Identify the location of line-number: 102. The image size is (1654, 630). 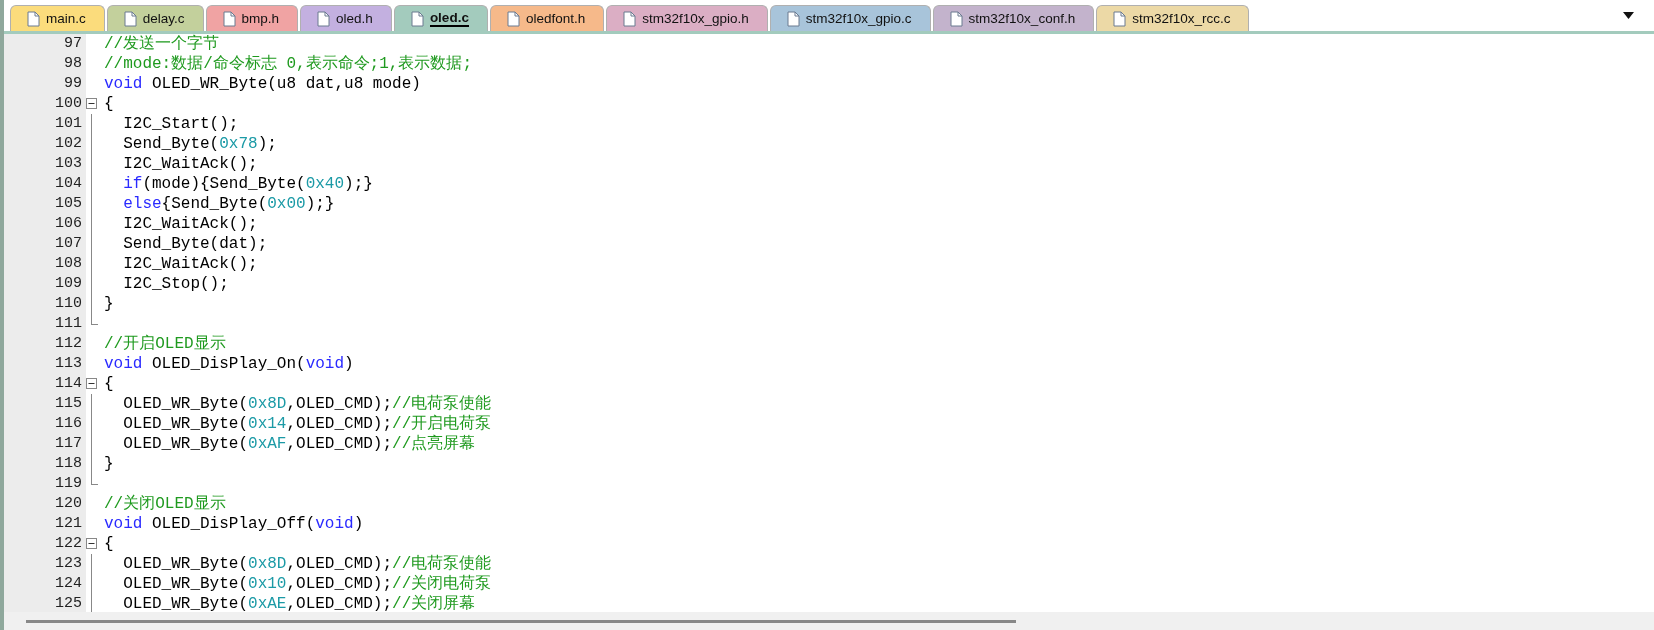
(68, 144).